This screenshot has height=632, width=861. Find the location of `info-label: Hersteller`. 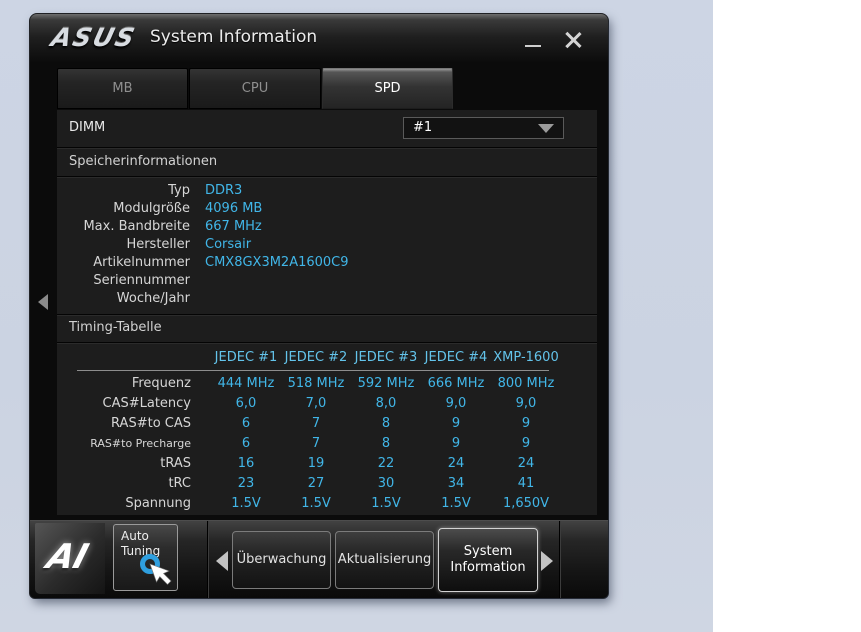

info-label: Hersteller is located at coordinates (158, 244).